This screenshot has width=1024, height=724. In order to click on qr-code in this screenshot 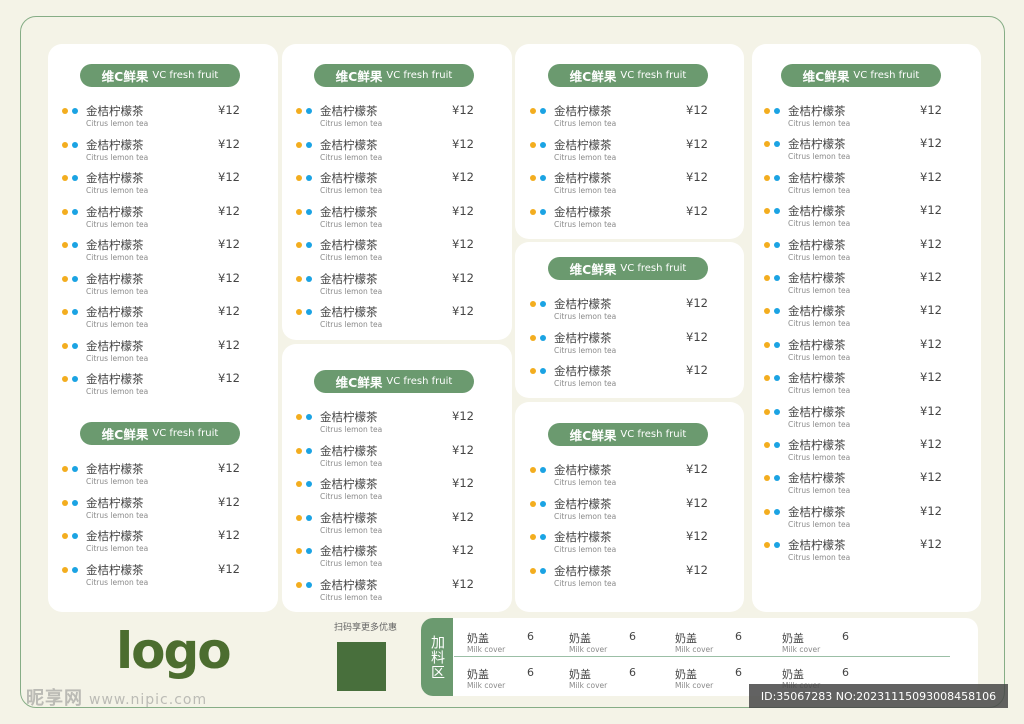, I will do `click(361, 666)`.